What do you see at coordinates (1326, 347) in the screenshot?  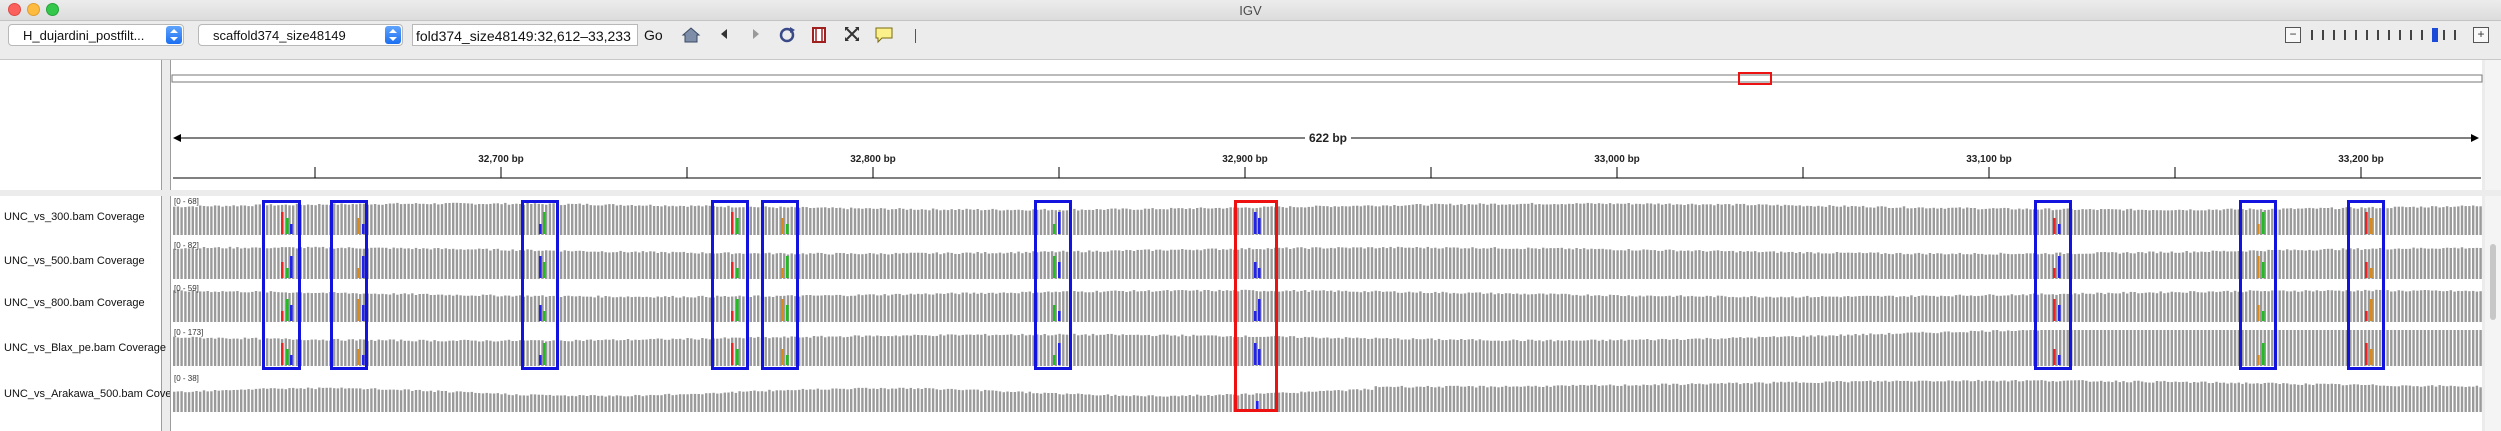 I see `coverage-track: [0 - 173]` at bounding box center [1326, 347].